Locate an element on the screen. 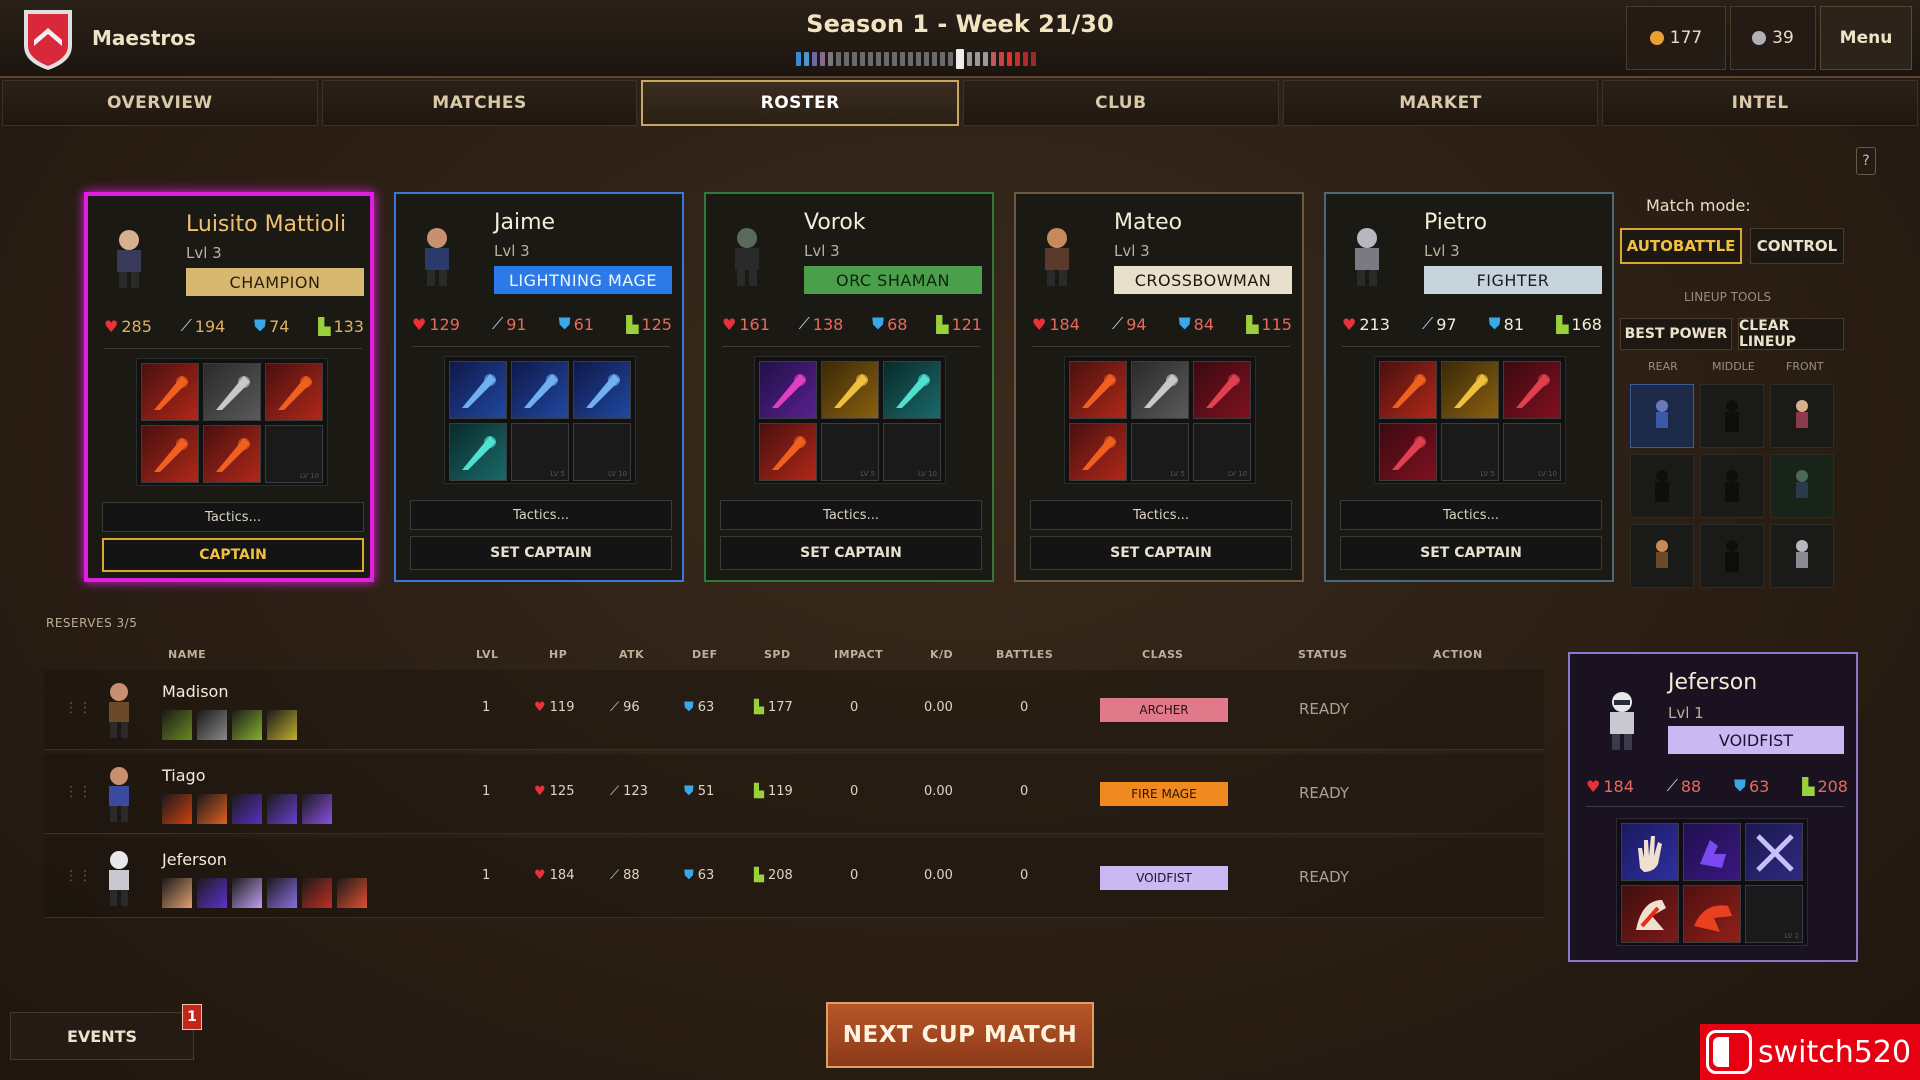 Image resolution: width=1920 pixels, height=1080 pixels. gold-ability-icon is located at coordinates (1471, 391).